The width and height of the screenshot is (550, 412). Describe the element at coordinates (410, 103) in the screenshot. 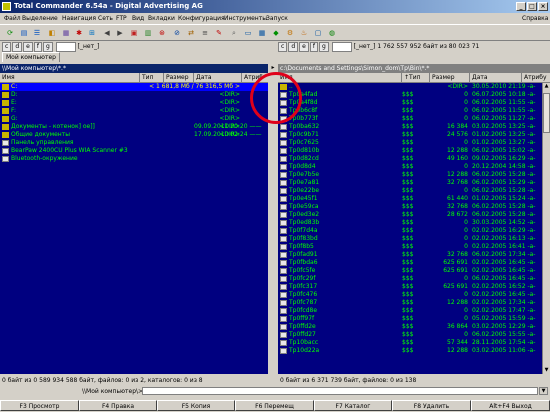

I see `file-row: Tp0a4f8d $$$ 0 06.02.2005 11:55 -a-` at that location.